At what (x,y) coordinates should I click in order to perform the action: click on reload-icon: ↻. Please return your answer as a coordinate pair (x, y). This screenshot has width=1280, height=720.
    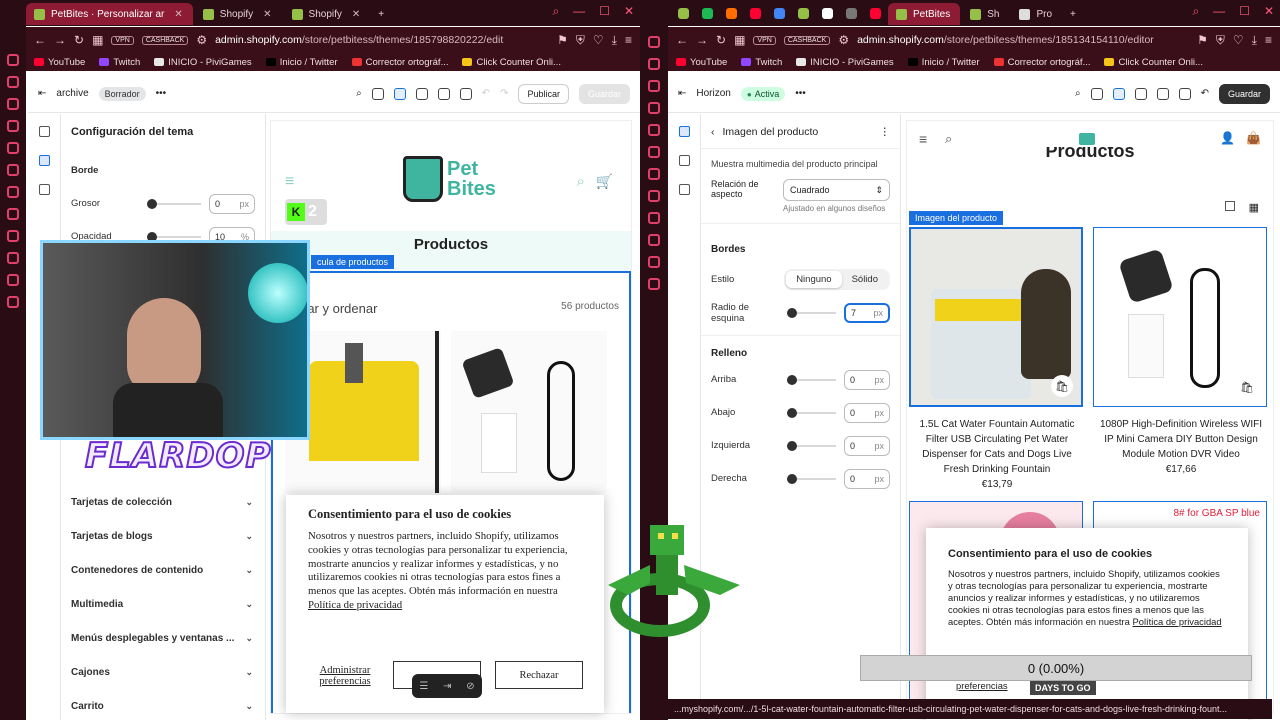
    Looking at the image, I should click on (721, 40).